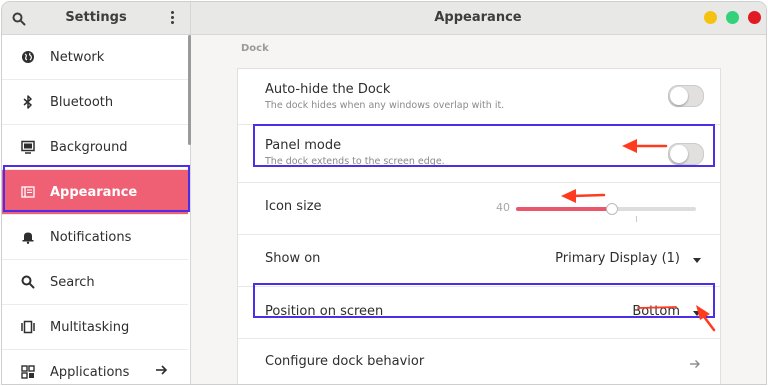 This screenshot has height=386, width=768. What do you see at coordinates (617, 258) in the screenshot?
I see `show-on-value: Primary Display (1)` at bounding box center [617, 258].